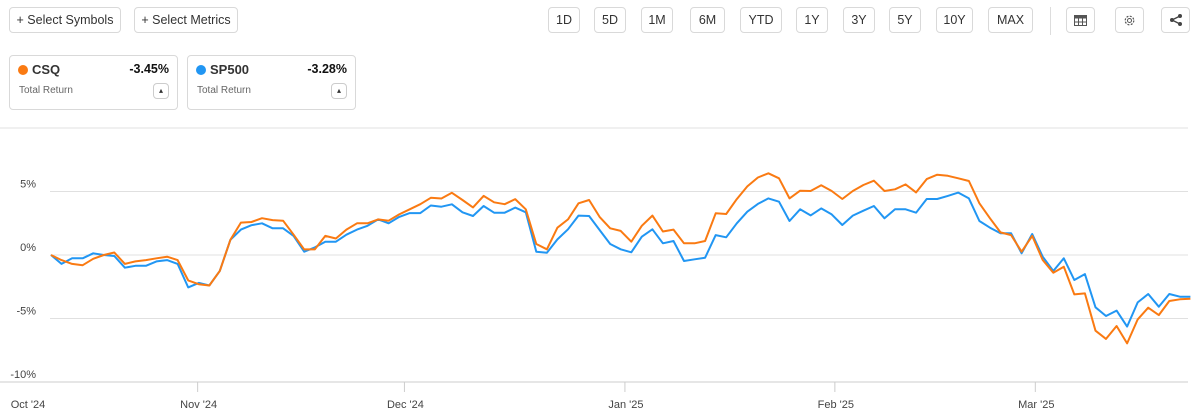 Image resolution: width=1203 pixels, height=417 pixels. I want to click on settings-button, so click(1129, 20).